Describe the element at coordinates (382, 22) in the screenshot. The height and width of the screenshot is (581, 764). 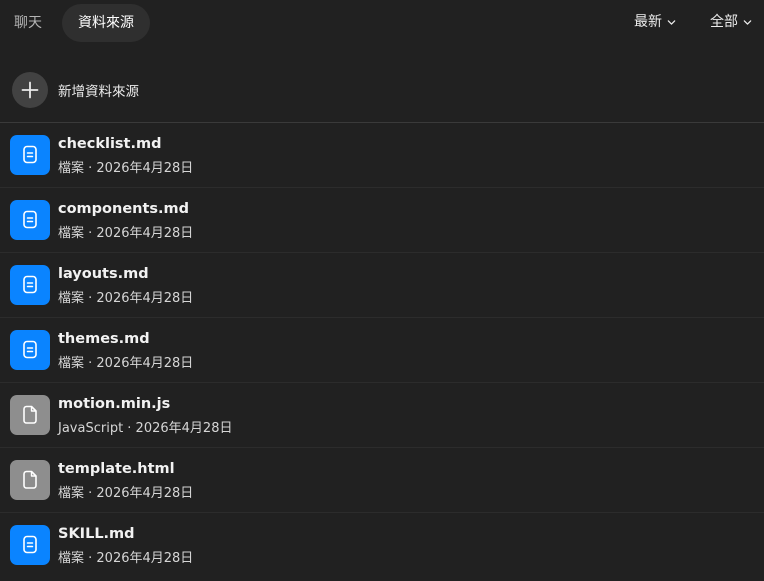
I see `top-bar: 聊天 資料來源 最新 全部` at that location.